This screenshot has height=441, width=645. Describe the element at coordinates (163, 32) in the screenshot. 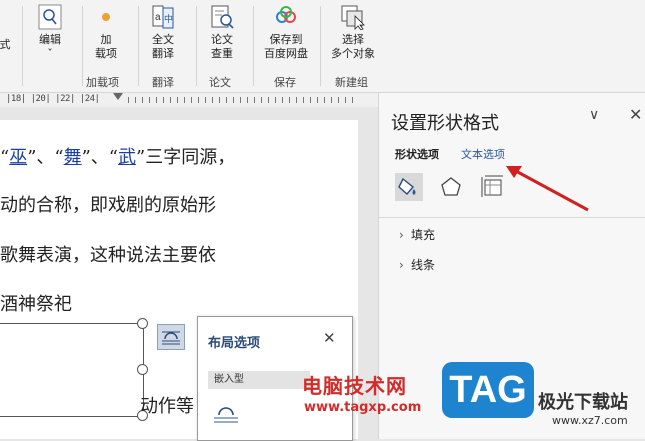

I see `full-translate-button: a中 全文 翻译` at that location.